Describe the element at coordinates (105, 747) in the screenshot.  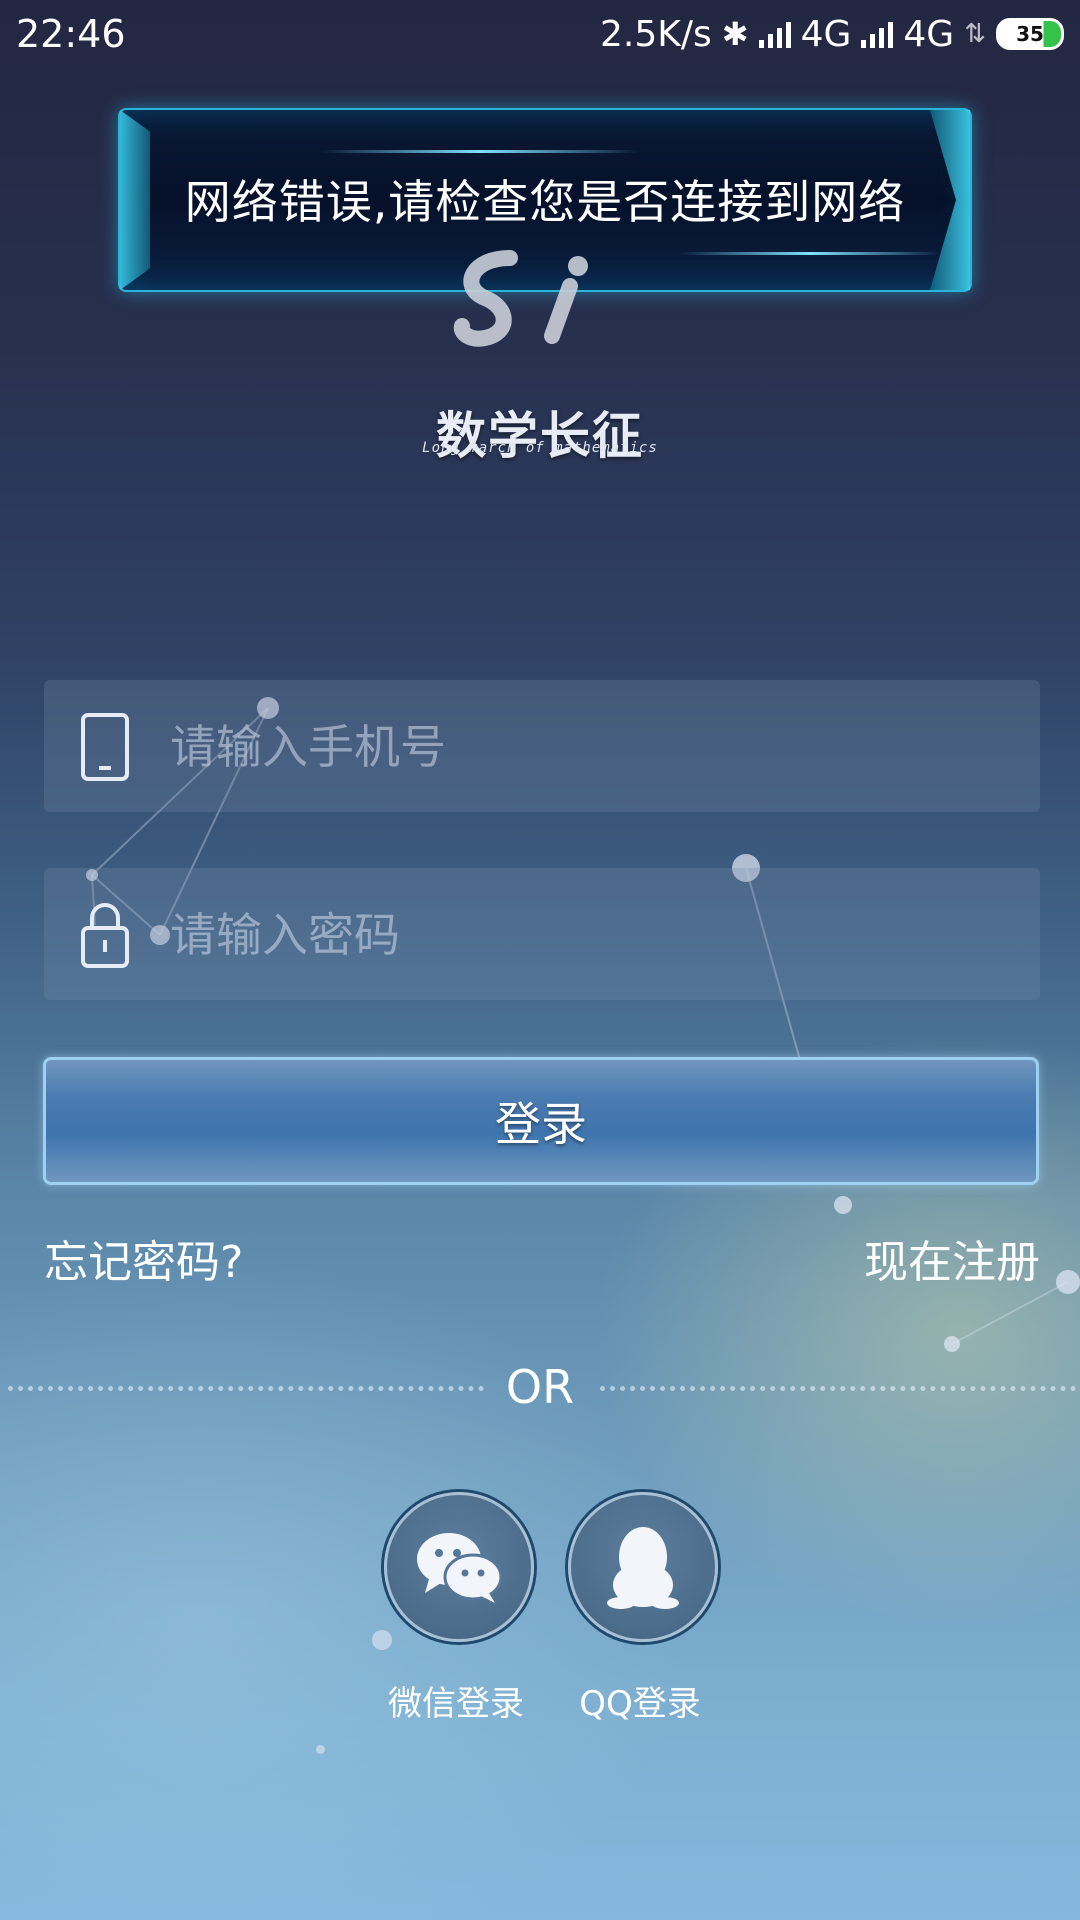
I see `phone-icon` at that location.